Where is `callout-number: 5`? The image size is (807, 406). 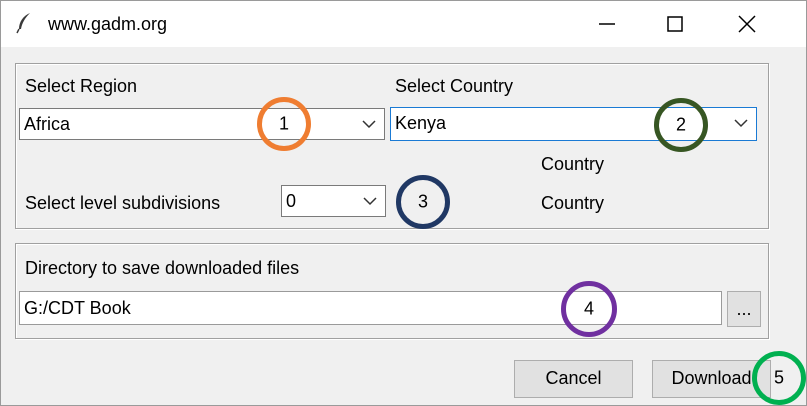
callout-number: 5 is located at coordinates (778, 377).